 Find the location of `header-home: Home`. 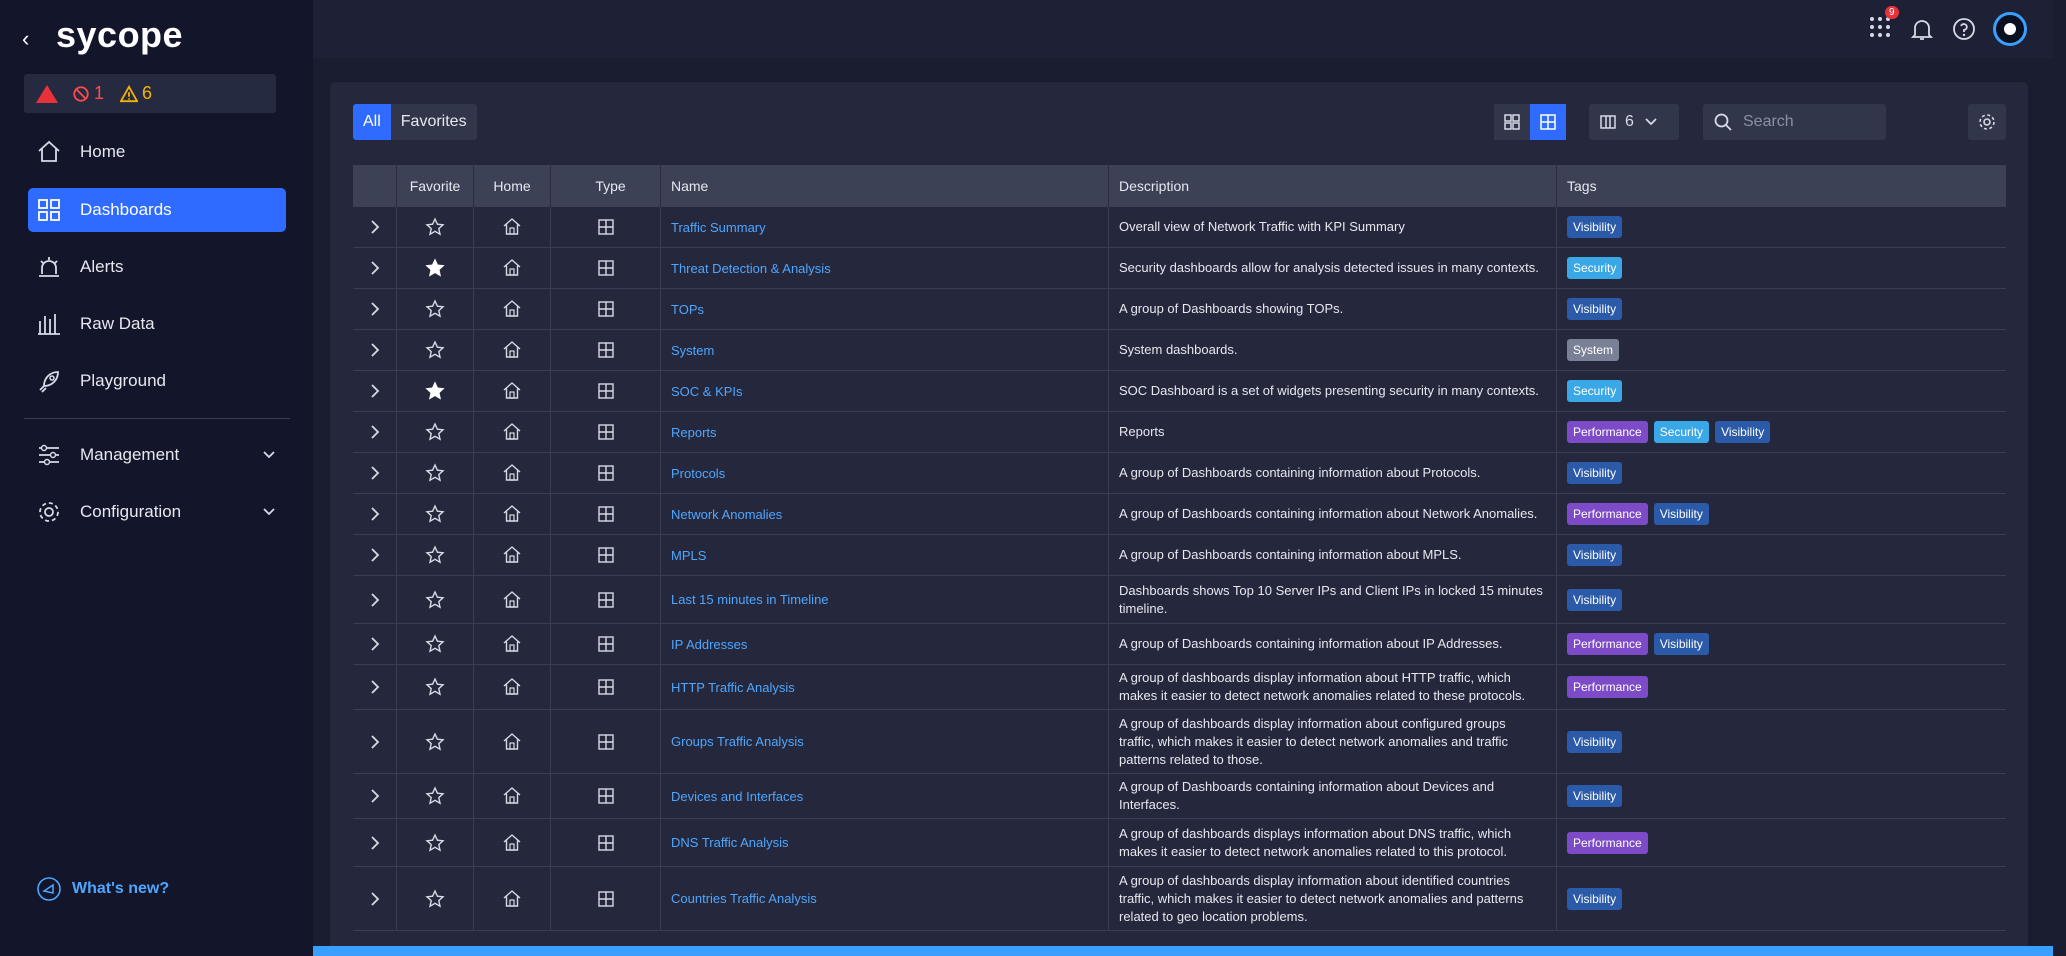

header-home: Home is located at coordinates (512, 186).